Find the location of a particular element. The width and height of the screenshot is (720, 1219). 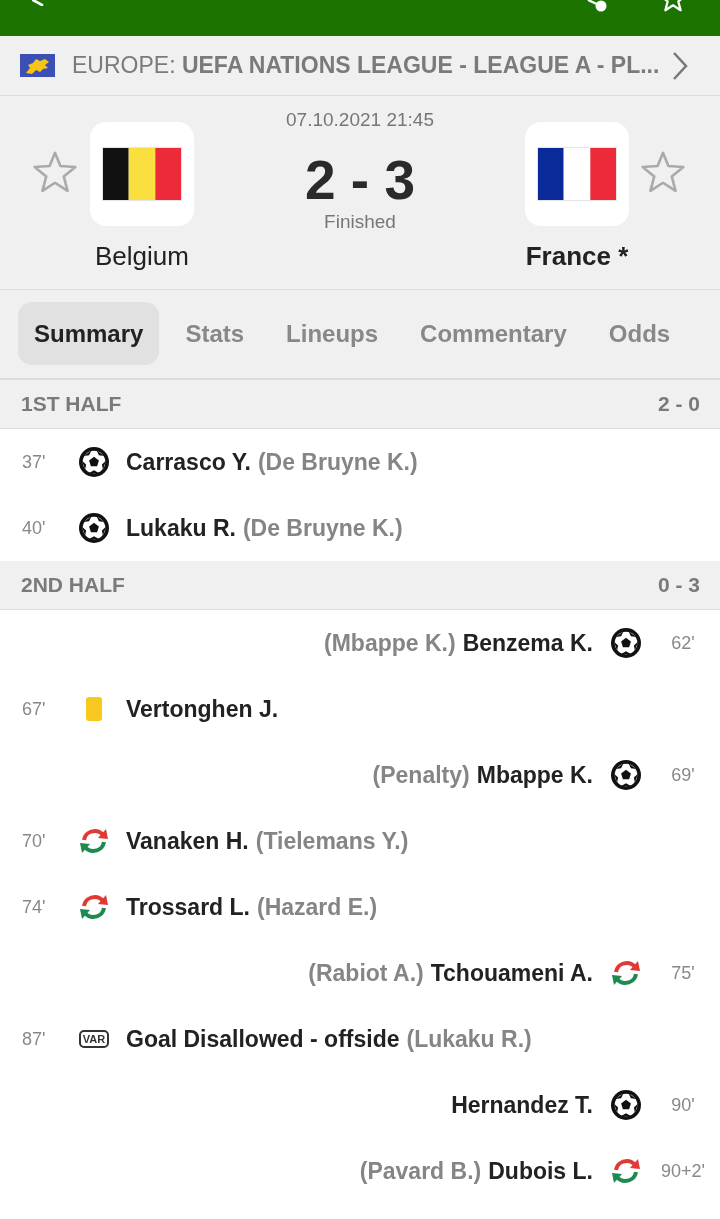

tab: Lineups is located at coordinates (332, 333).